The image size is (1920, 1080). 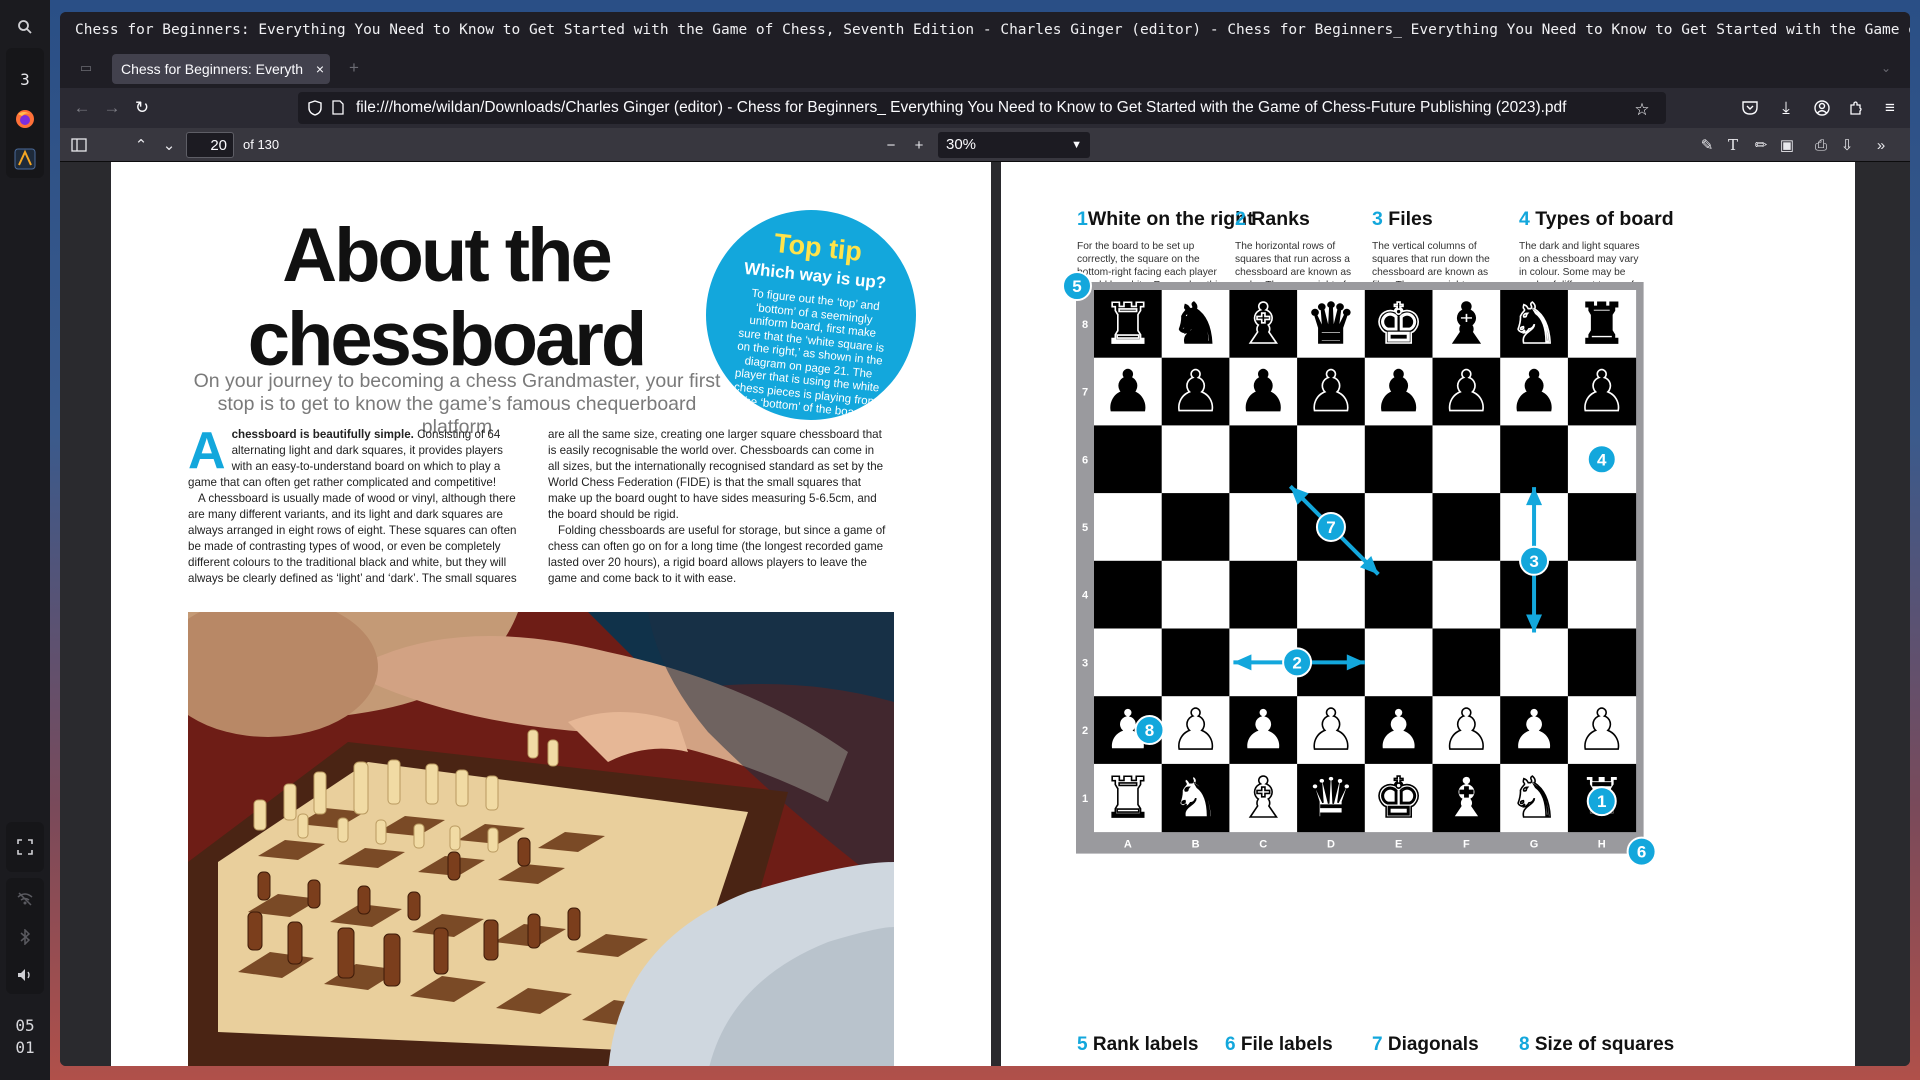 I want to click on rank-label: 7, so click(x=1085, y=393).